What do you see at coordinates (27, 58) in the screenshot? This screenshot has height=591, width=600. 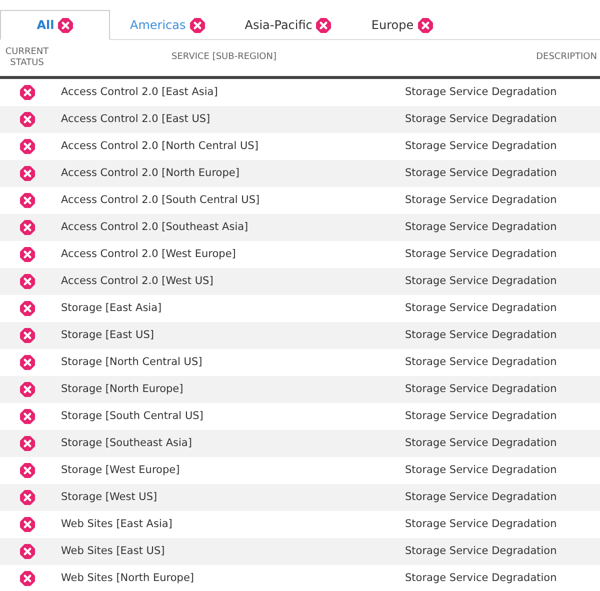 I see `column-header: CURRENT STATUS` at bounding box center [27, 58].